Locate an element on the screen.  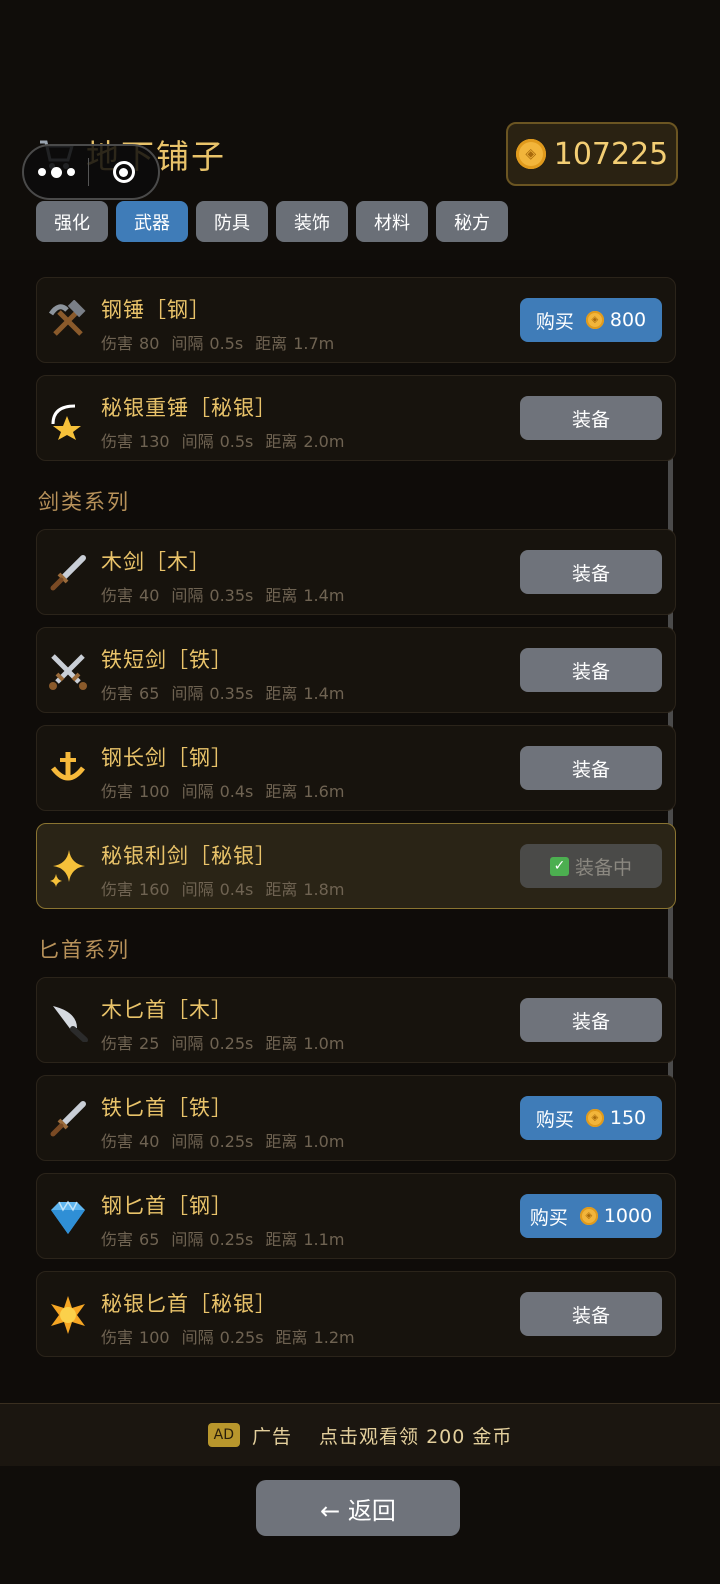
section-title-daggers: 匕首系列 is located at coordinates (84, 950).